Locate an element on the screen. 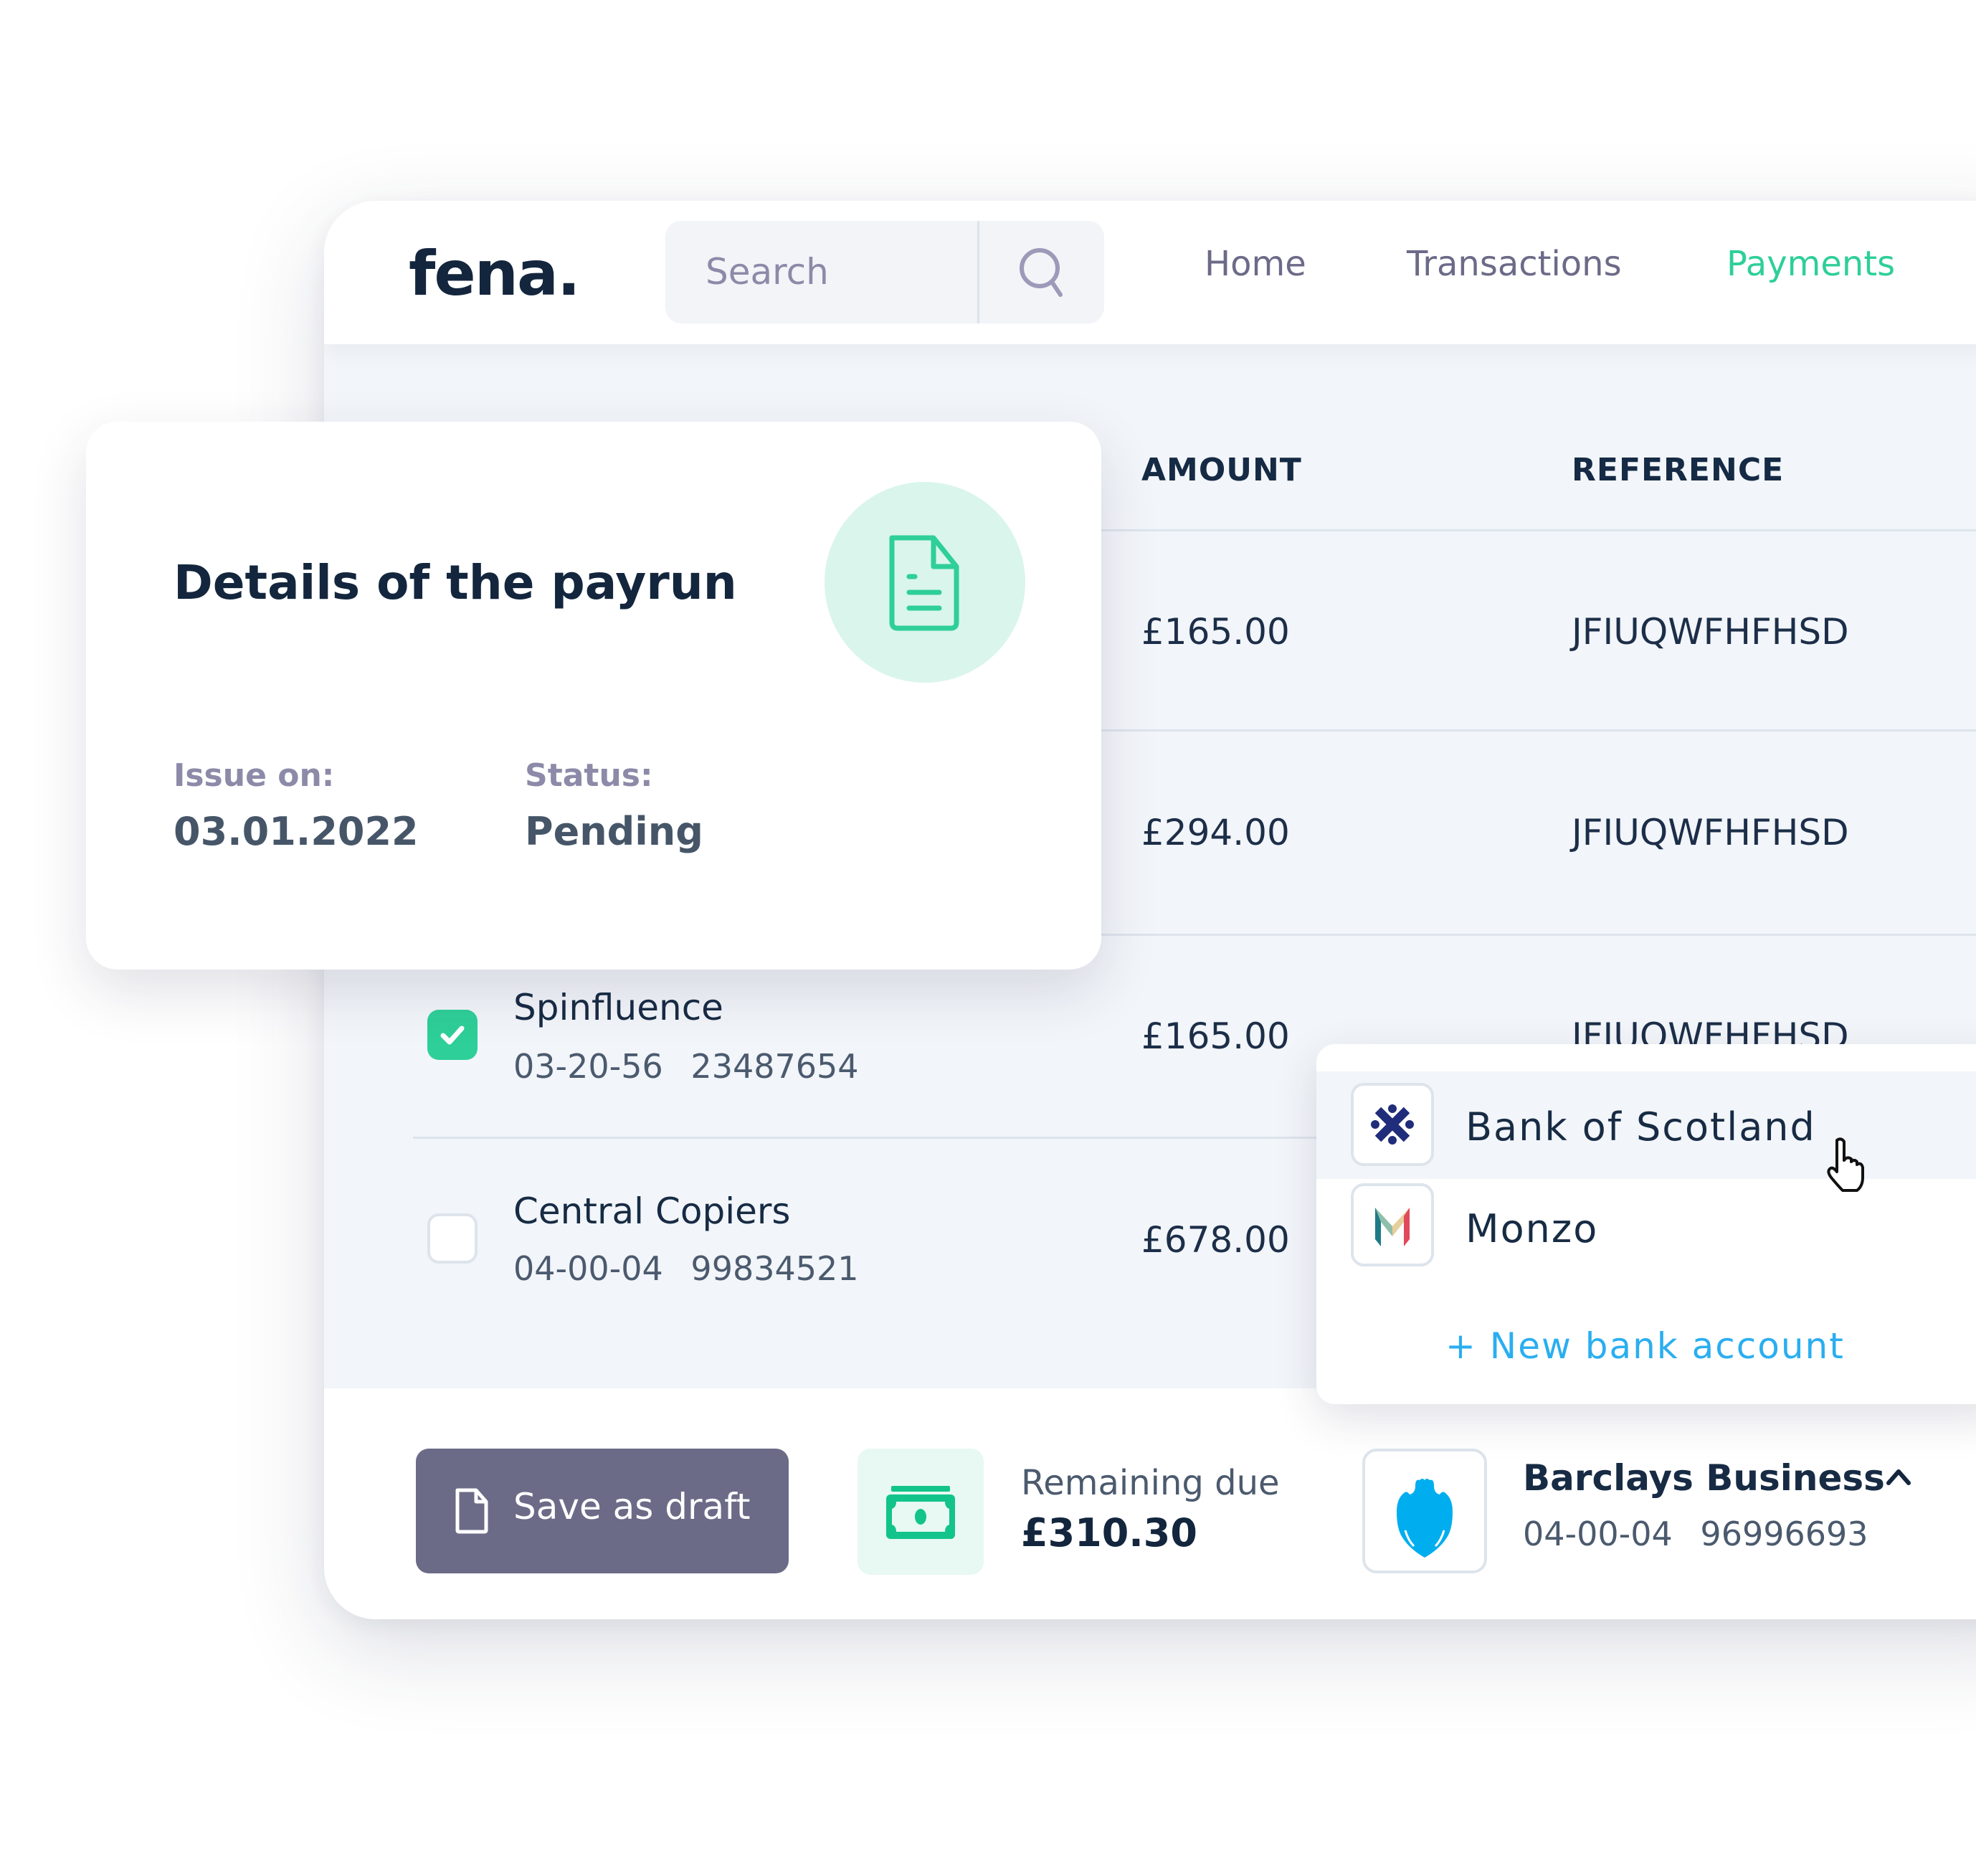  selected-bank-details: 04-00-04 96996693 is located at coordinates (1695, 1534).